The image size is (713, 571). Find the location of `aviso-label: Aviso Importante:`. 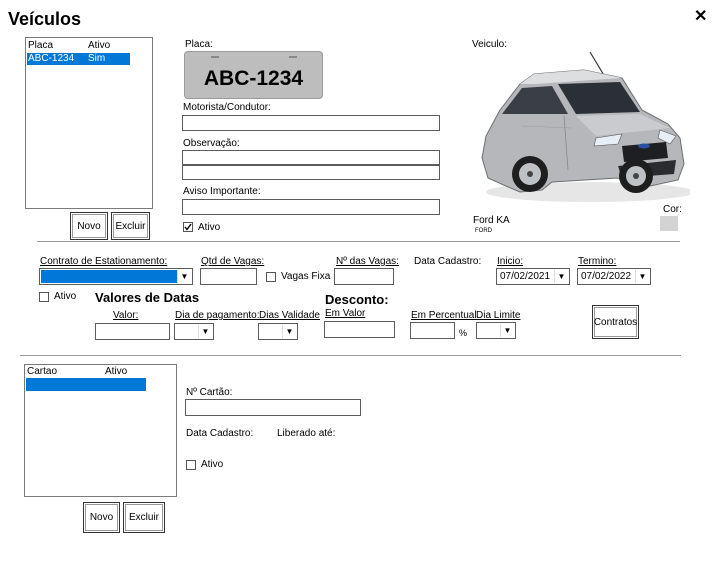

aviso-label: Aviso Importante: is located at coordinates (222, 191).